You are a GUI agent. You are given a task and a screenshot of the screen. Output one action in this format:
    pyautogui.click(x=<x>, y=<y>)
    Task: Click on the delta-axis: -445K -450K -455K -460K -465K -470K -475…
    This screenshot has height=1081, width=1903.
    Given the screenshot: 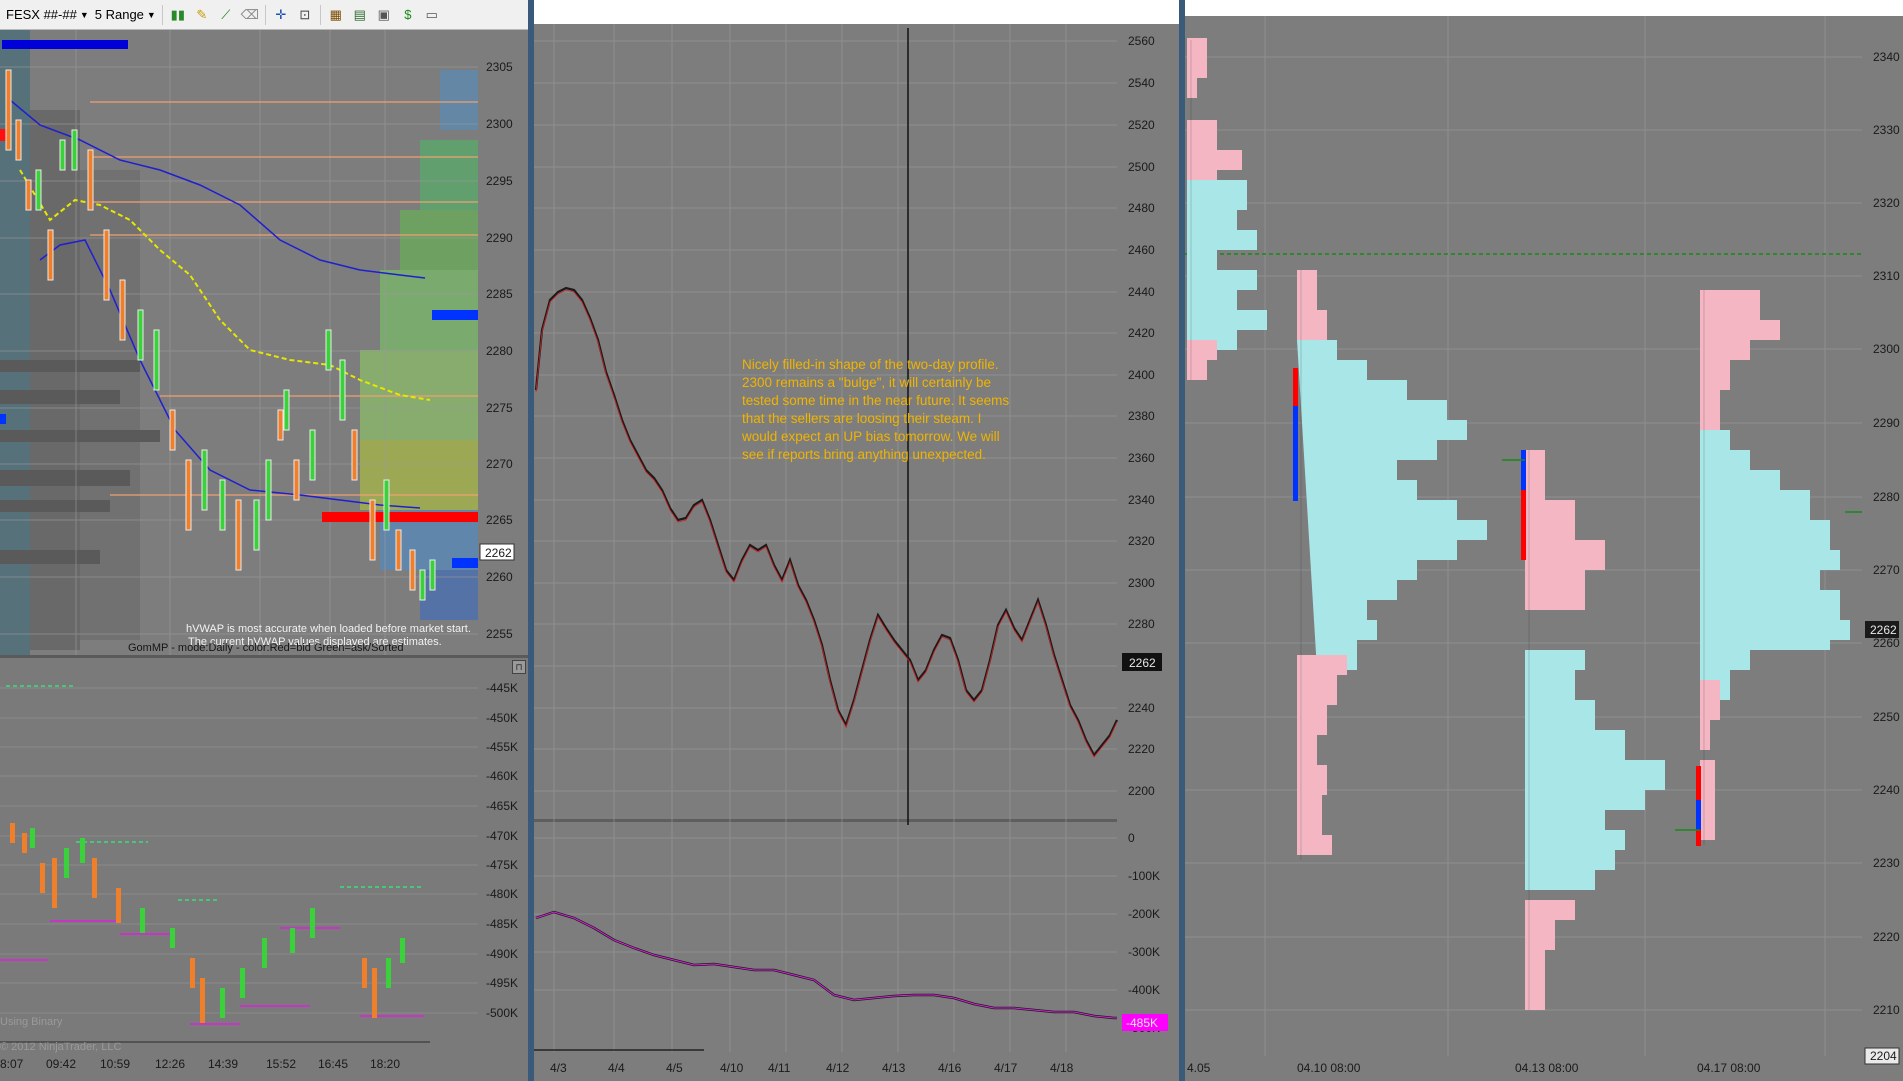 What is the action you would take?
    pyautogui.click(x=502, y=850)
    